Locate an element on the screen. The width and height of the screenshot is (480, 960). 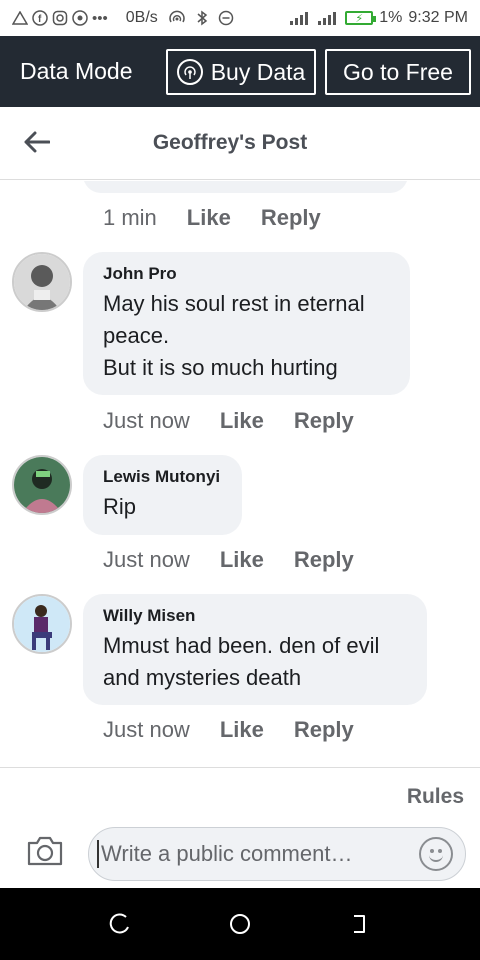
recent-apps-icon is located at coordinates (119, 923).